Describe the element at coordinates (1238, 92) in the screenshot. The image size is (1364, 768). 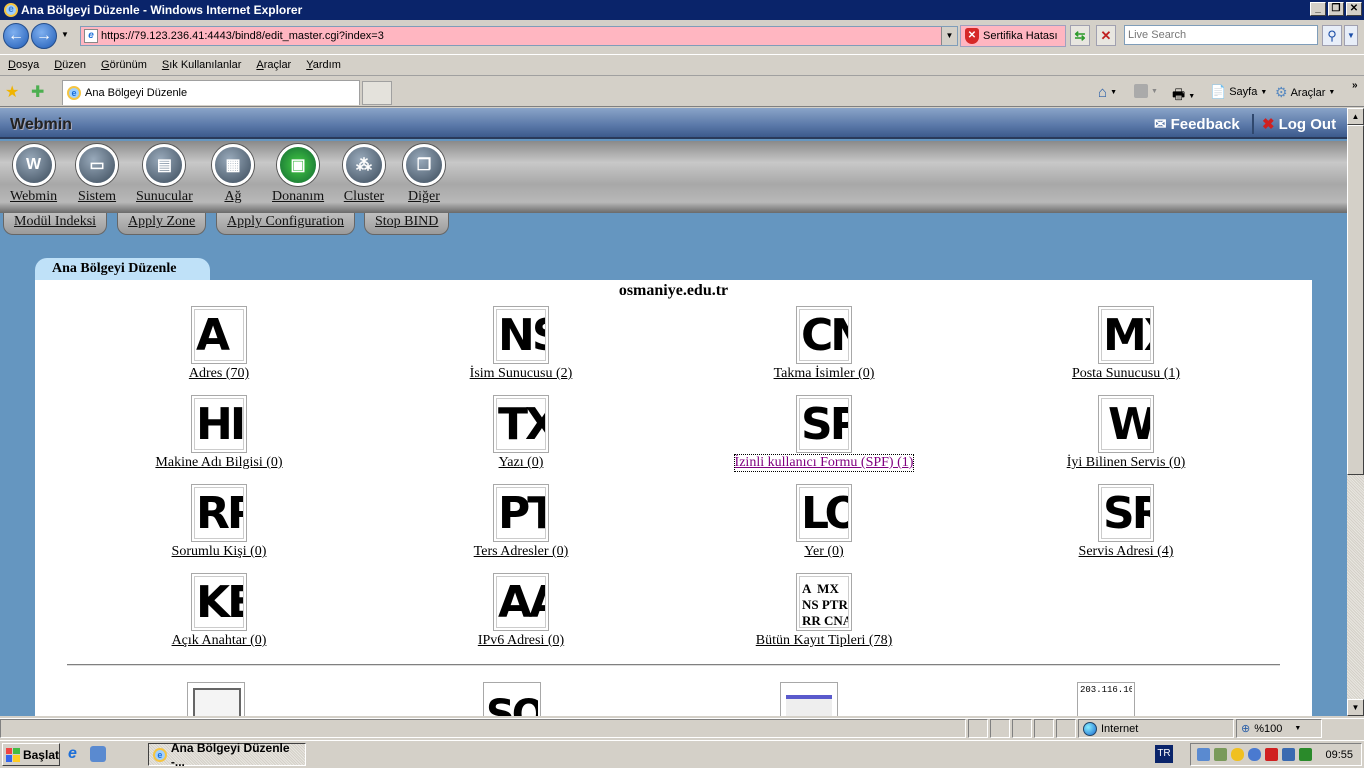
I see `page-menu-button: 📄 Sayfa ▼` at that location.